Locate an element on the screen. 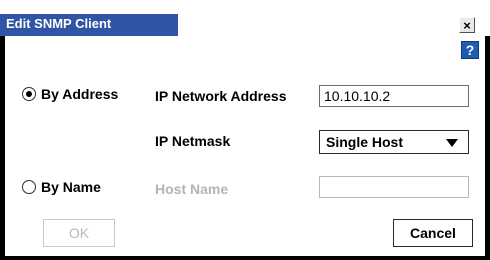 Image resolution: width=490 pixels, height=260 pixels. ok-button: OK is located at coordinates (79, 233).